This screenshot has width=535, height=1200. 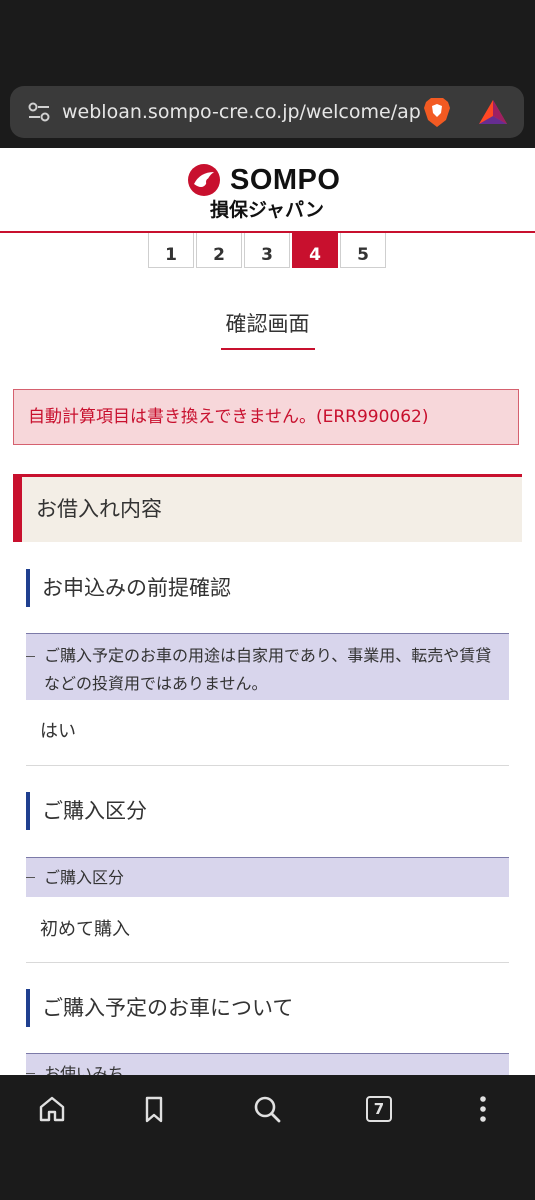 I want to click on sompo-logo-mark, so click(x=204, y=180).